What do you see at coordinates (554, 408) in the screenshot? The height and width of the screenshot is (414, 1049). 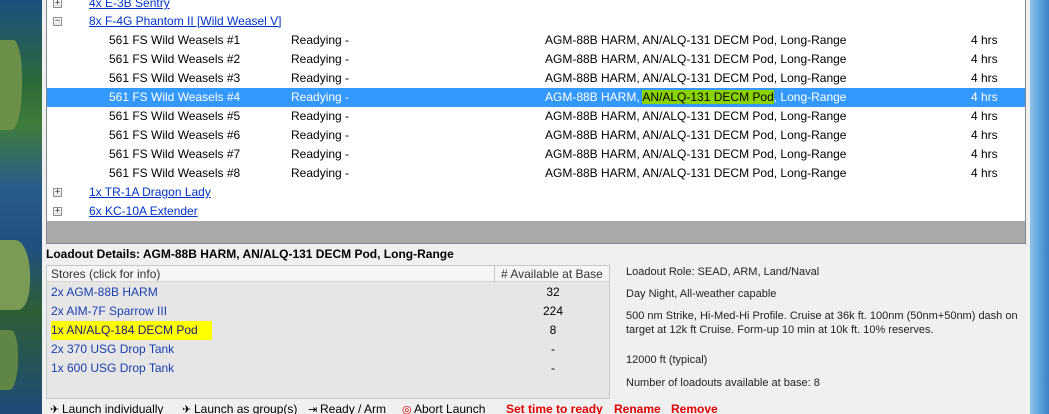 I see `set-time-to-ready-button: Set time to ready` at bounding box center [554, 408].